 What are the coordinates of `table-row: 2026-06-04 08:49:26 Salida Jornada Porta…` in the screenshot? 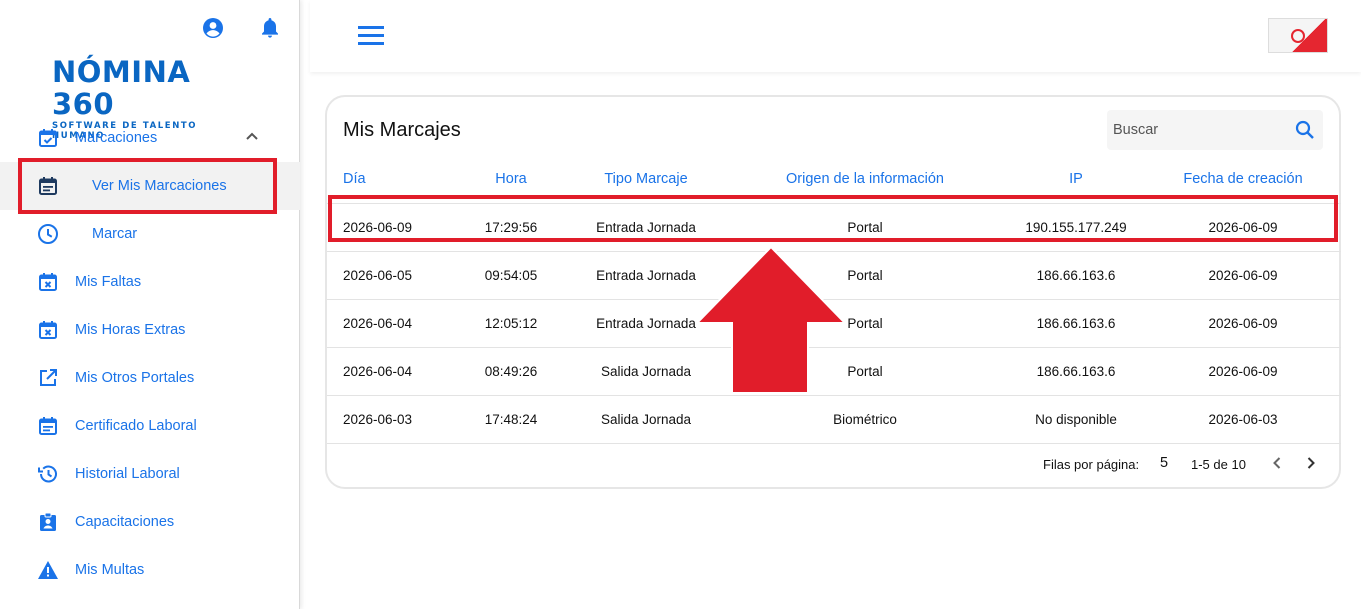 It's located at (834, 370).